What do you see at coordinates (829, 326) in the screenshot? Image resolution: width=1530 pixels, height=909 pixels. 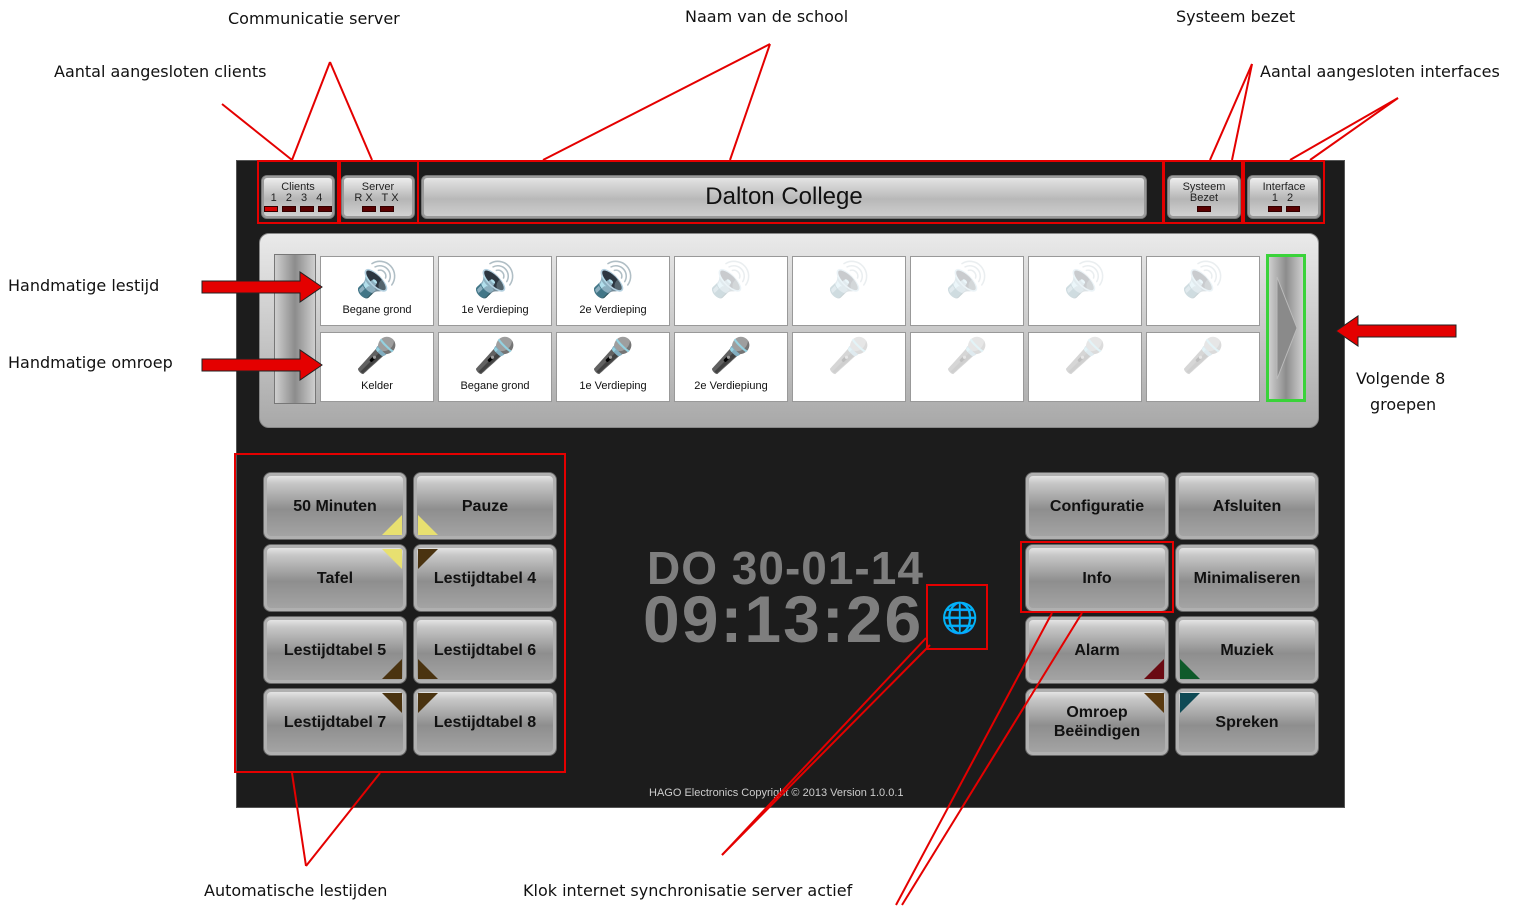 I see `arrow-icon` at bounding box center [829, 326].